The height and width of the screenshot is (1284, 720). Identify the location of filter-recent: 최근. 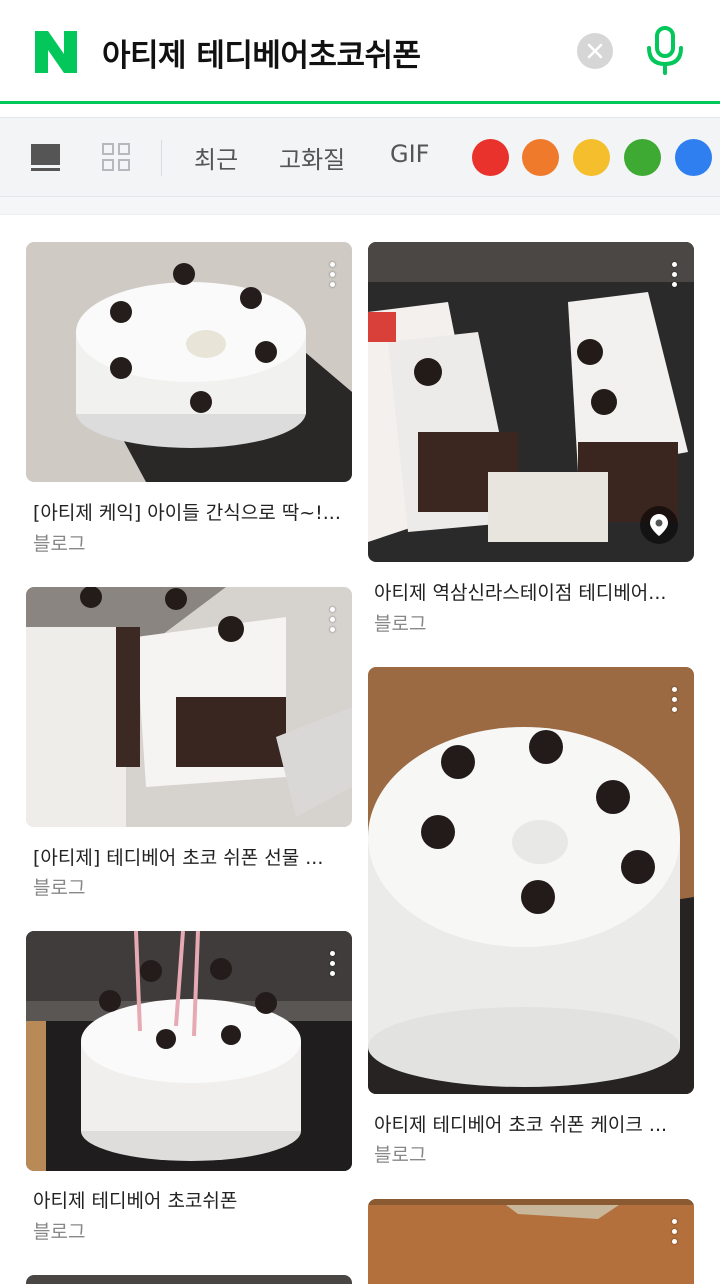
(216, 157).